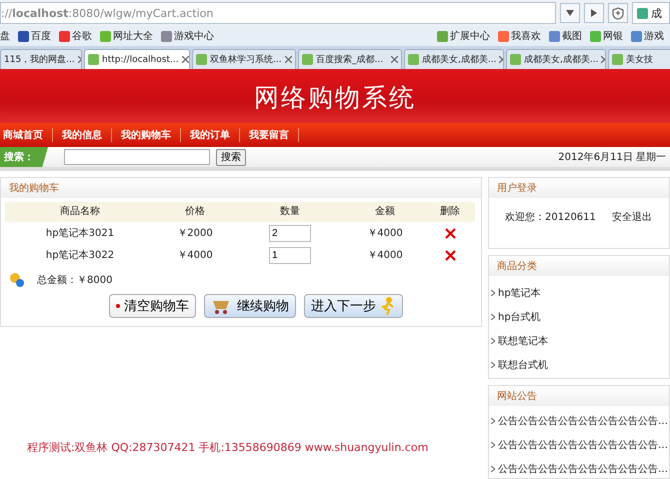  I want to click on bookmark-link: 盘, so click(5, 36).